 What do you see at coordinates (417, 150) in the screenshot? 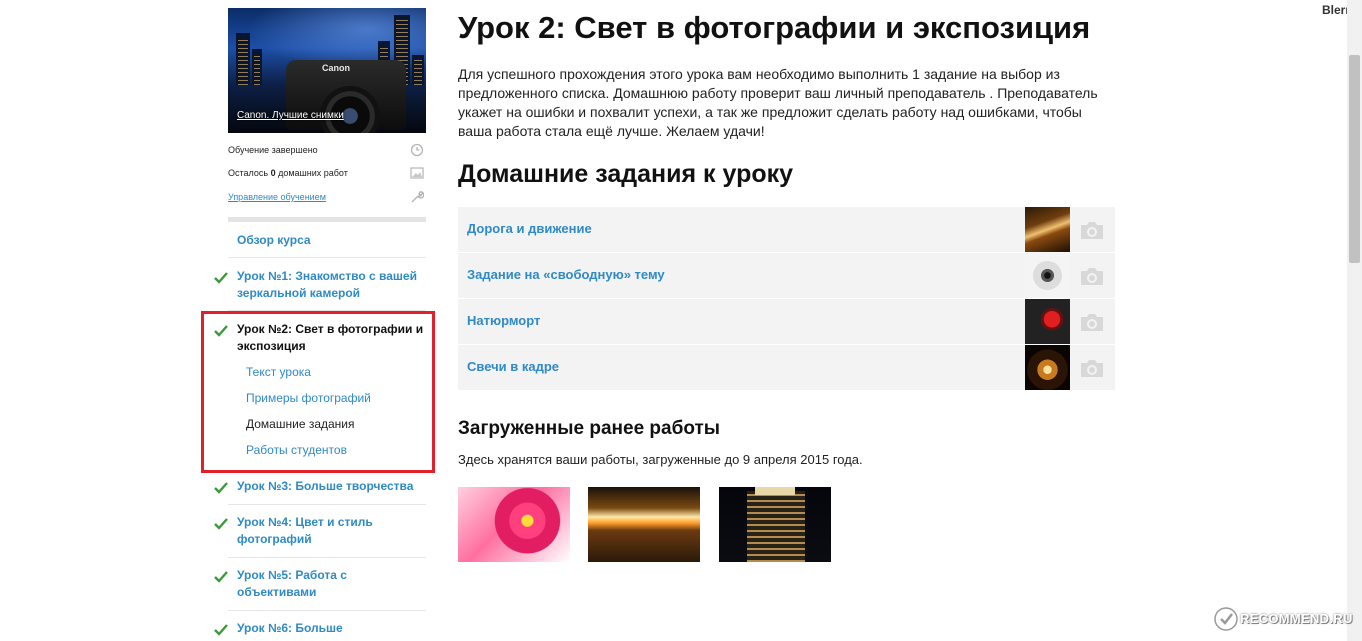
I see `clock-icon` at bounding box center [417, 150].